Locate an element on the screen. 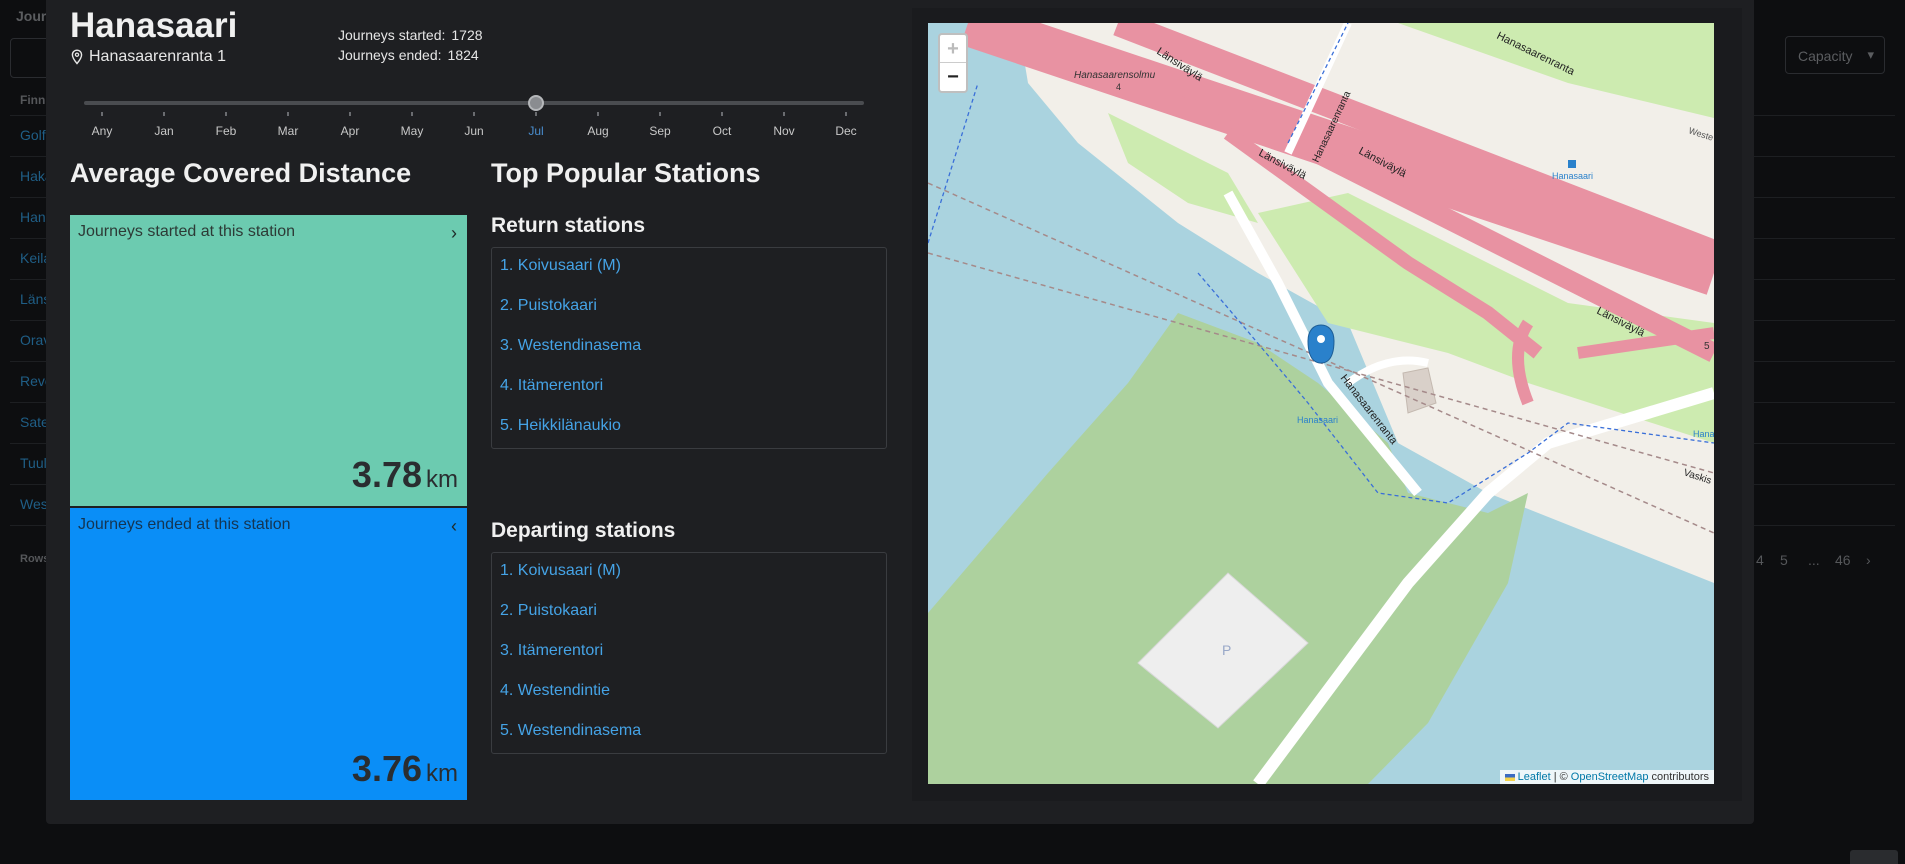 Image resolution: width=1905 pixels, height=864 pixels. month-option: Aug is located at coordinates (597, 131).